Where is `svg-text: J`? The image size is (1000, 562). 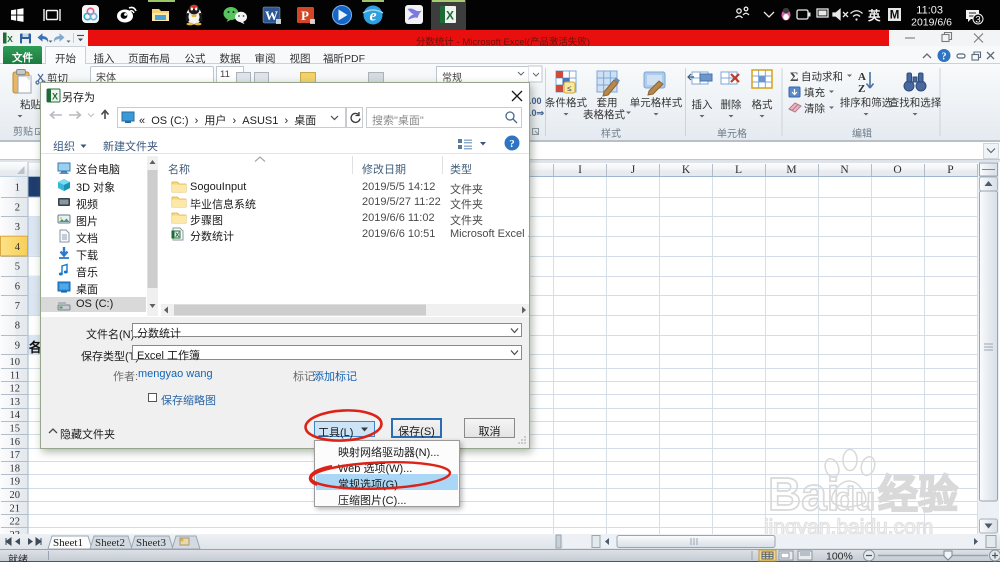 svg-text: J is located at coordinates (633, 170).